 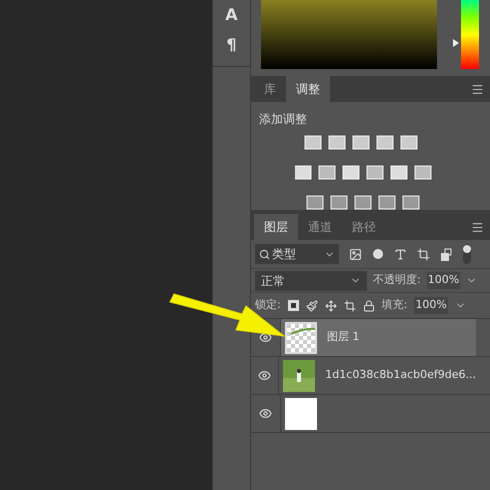 What do you see at coordinates (397, 280) in the screenshot?
I see `opacity-label: 不透明度:` at bounding box center [397, 280].